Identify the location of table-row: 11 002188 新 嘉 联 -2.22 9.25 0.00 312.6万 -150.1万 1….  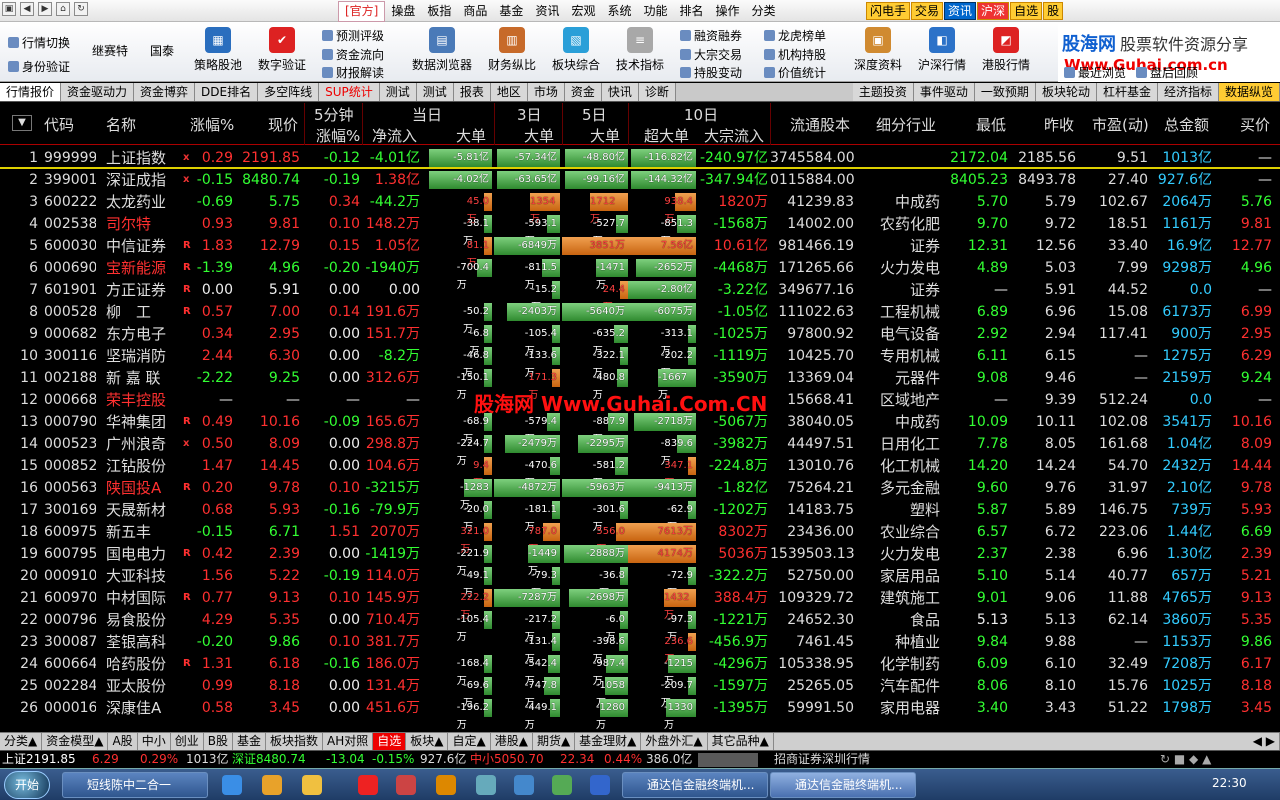
(640, 384).